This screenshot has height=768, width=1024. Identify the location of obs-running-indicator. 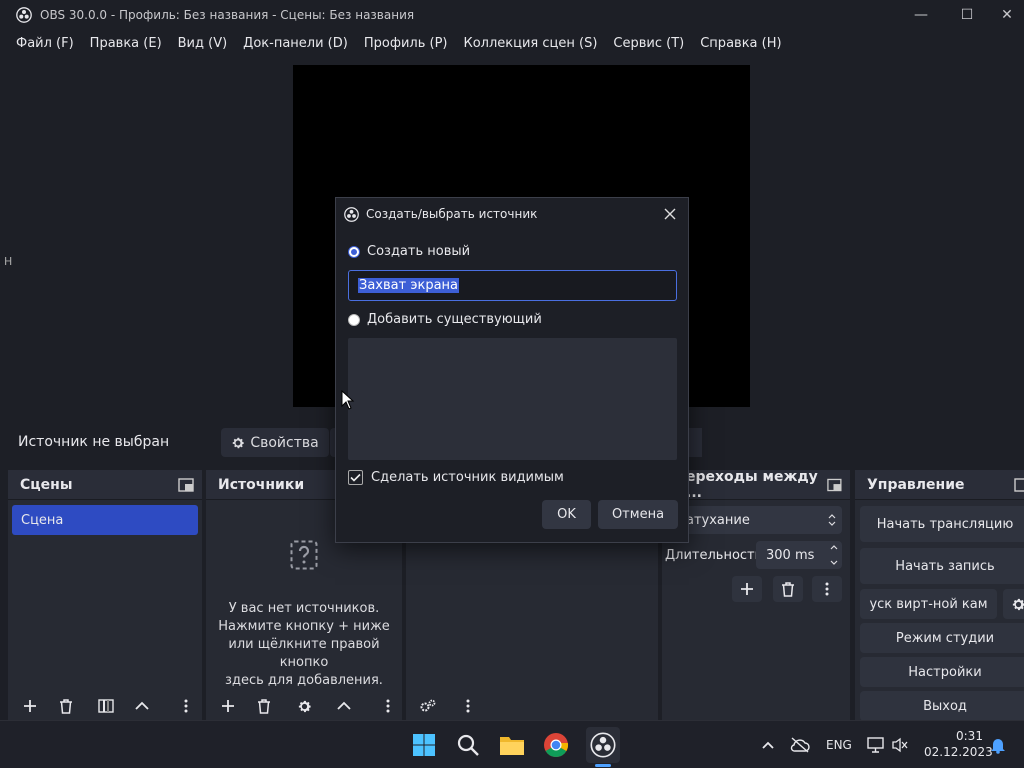
(603, 765).